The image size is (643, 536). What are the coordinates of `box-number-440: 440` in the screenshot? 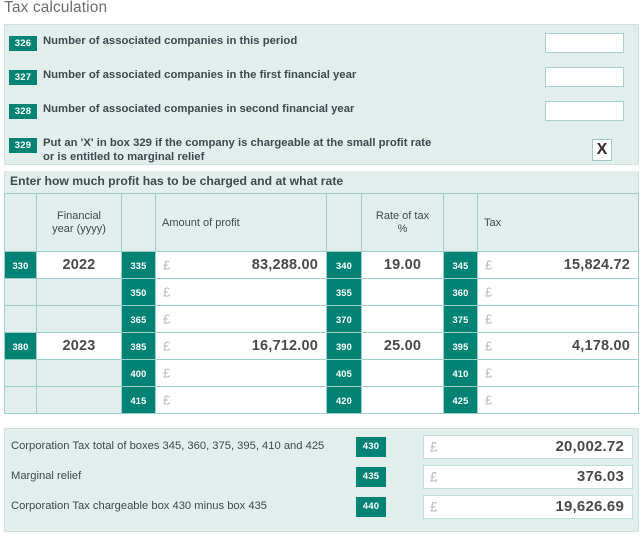 It's located at (371, 507).